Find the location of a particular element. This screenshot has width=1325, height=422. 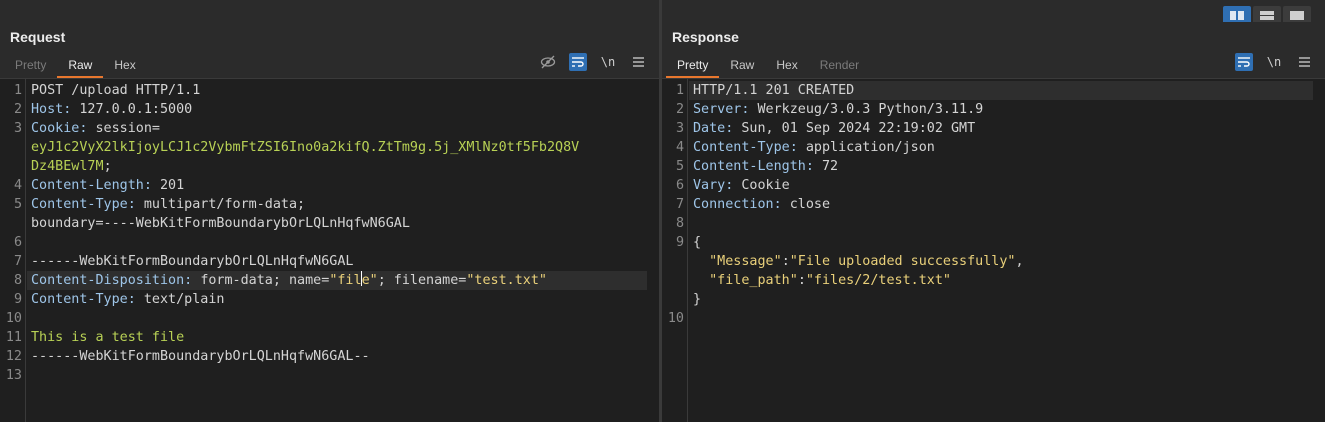

code-token: "File uploaded successfully" is located at coordinates (902, 261).